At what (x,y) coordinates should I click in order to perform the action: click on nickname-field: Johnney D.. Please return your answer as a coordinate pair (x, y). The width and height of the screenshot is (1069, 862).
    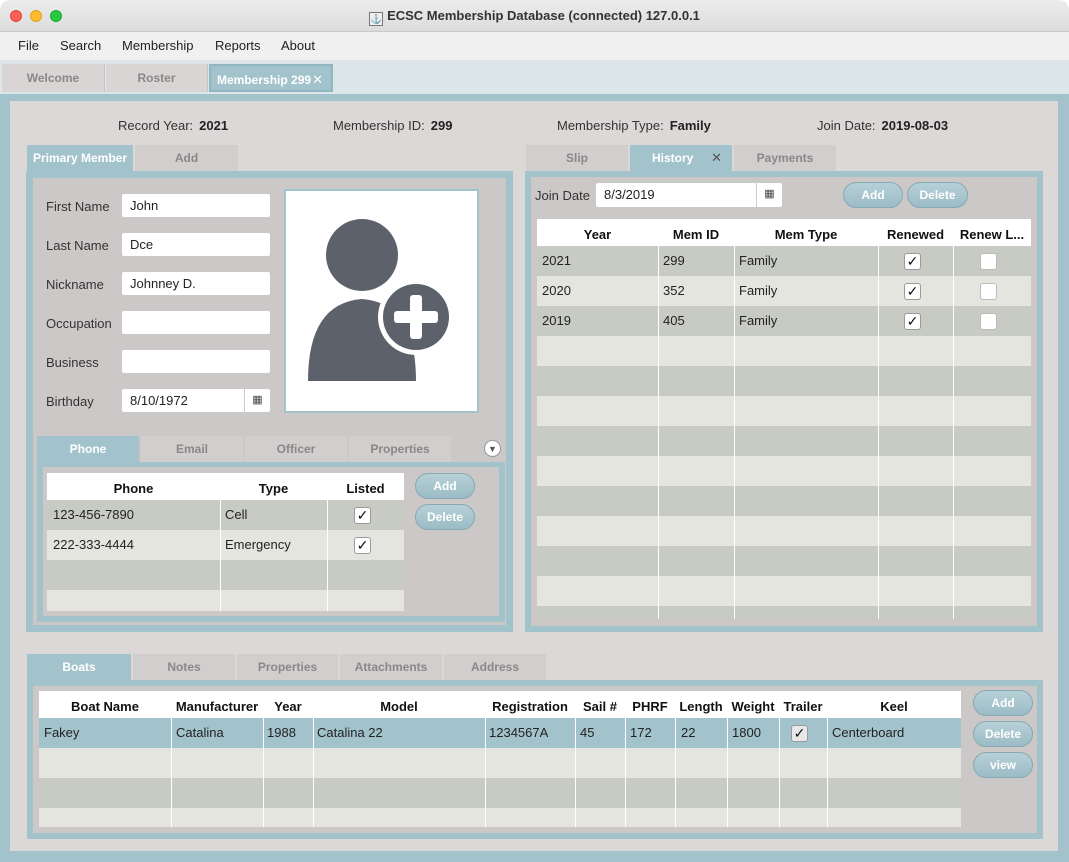
    Looking at the image, I should click on (196, 283).